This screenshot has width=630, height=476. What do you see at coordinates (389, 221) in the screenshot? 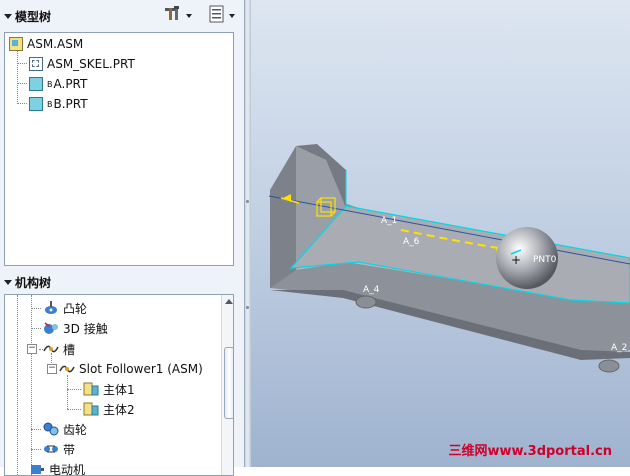
I see `datum-label: A_1` at bounding box center [389, 221].